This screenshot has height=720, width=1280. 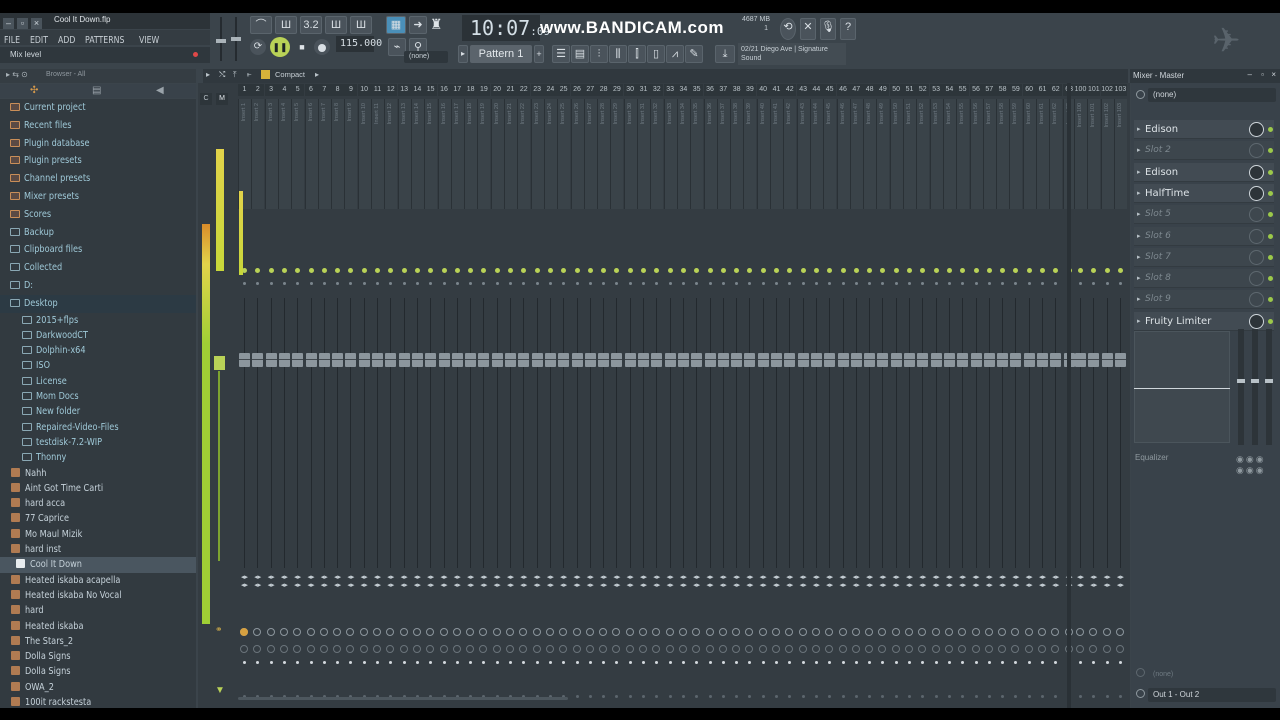 What do you see at coordinates (324, 395) in the screenshot?
I see `insert-strip: 7 Insert 7 ◂▸ ◂▸` at bounding box center [324, 395].